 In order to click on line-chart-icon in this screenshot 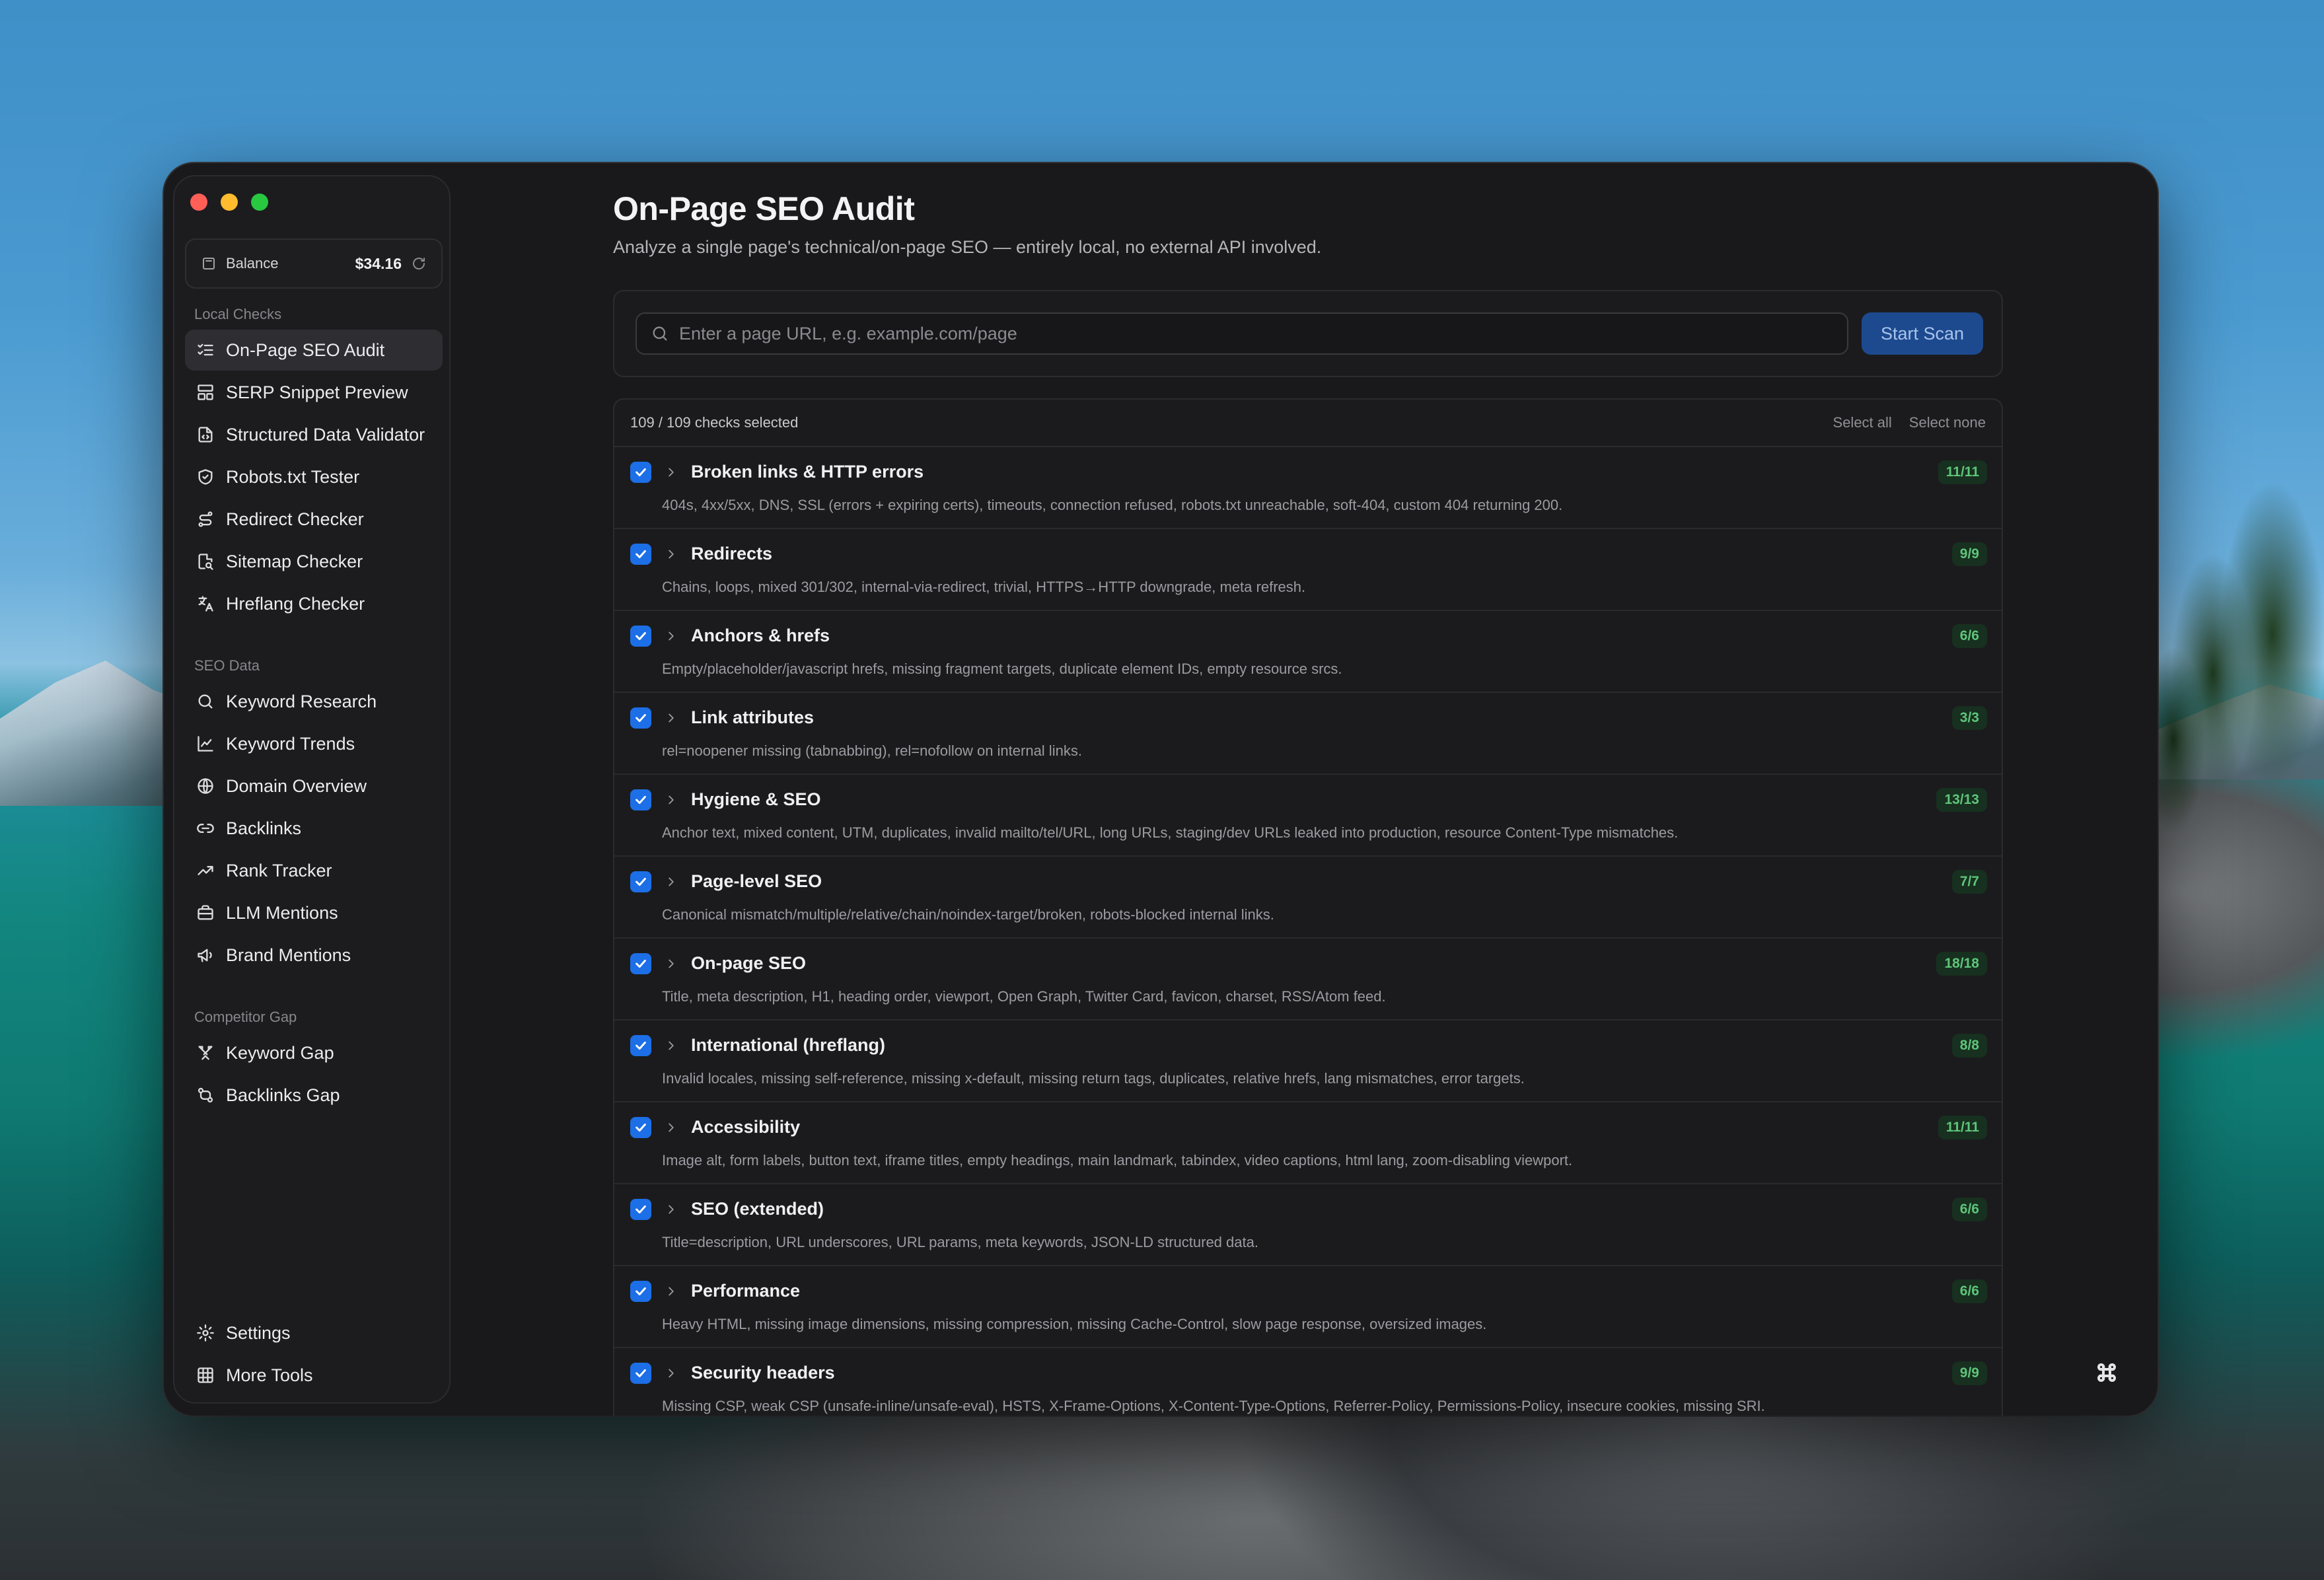, I will do `click(205, 744)`.